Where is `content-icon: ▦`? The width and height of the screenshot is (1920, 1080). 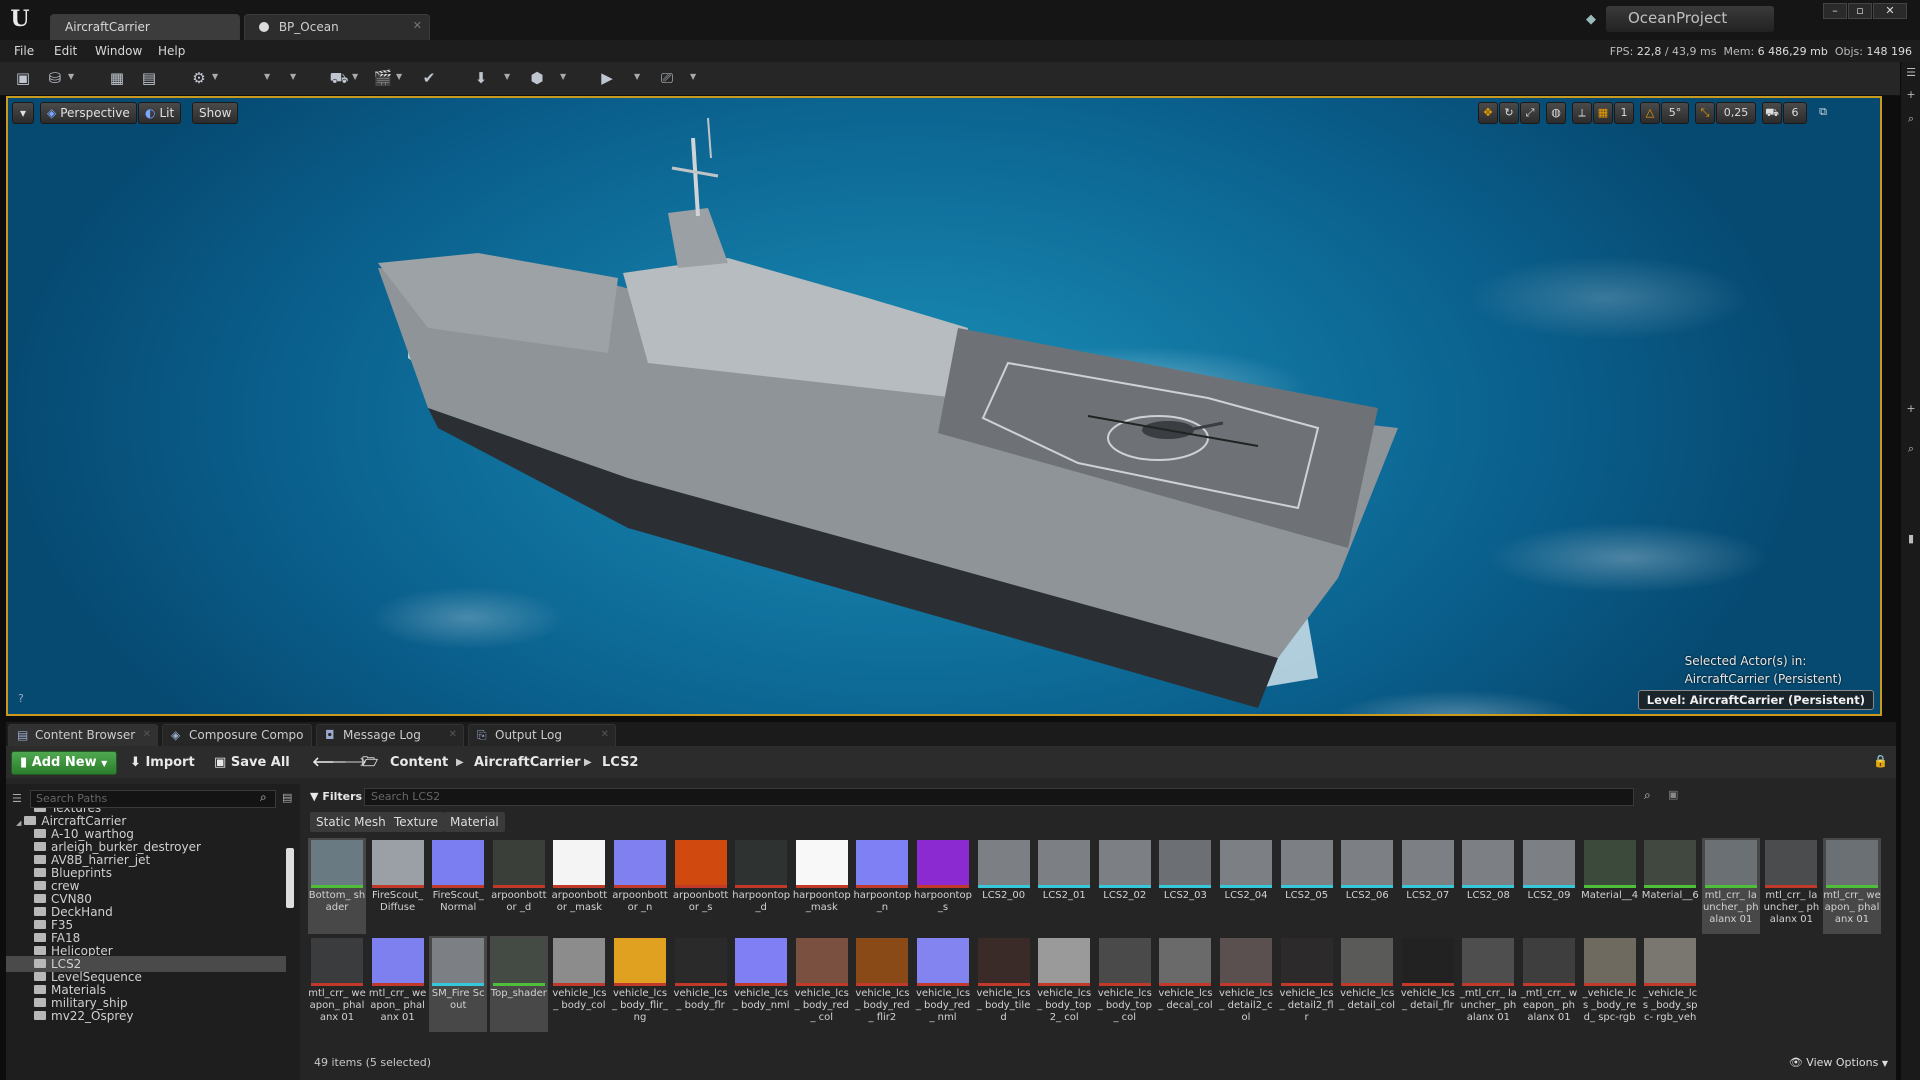 content-icon: ▦ is located at coordinates (117, 78).